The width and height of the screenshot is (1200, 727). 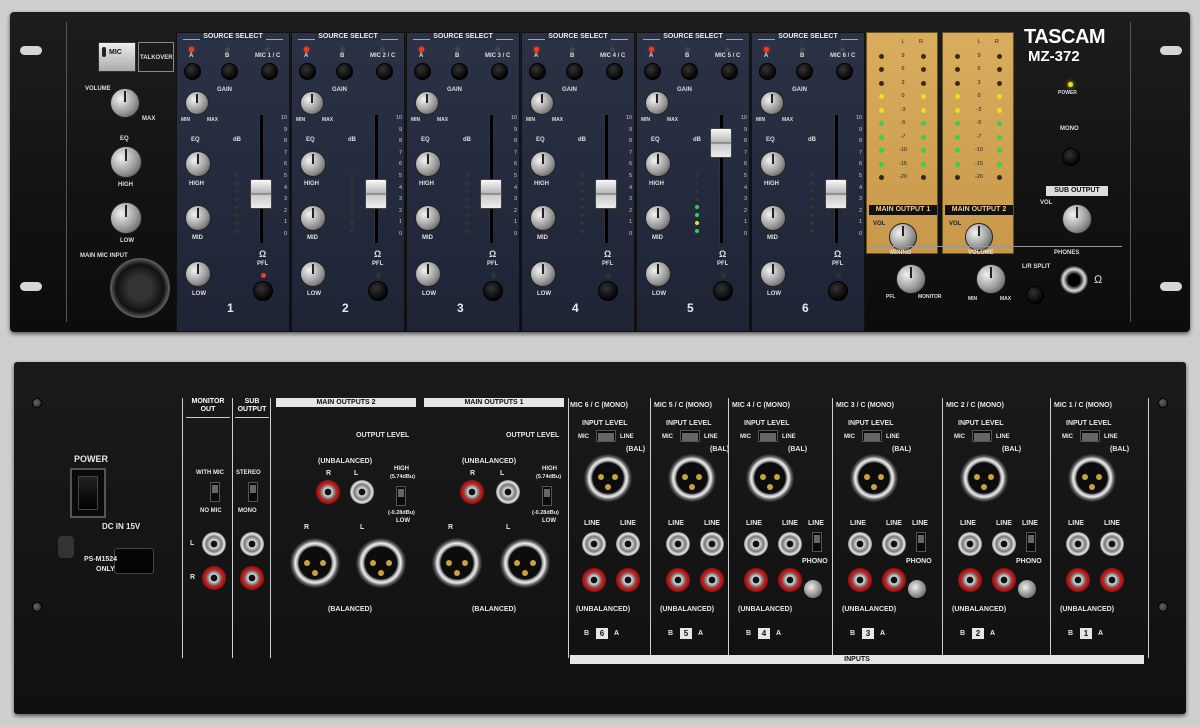 What do you see at coordinates (214, 578) in the screenshot?
I see `monitor-out-r-jack` at bounding box center [214, 578].